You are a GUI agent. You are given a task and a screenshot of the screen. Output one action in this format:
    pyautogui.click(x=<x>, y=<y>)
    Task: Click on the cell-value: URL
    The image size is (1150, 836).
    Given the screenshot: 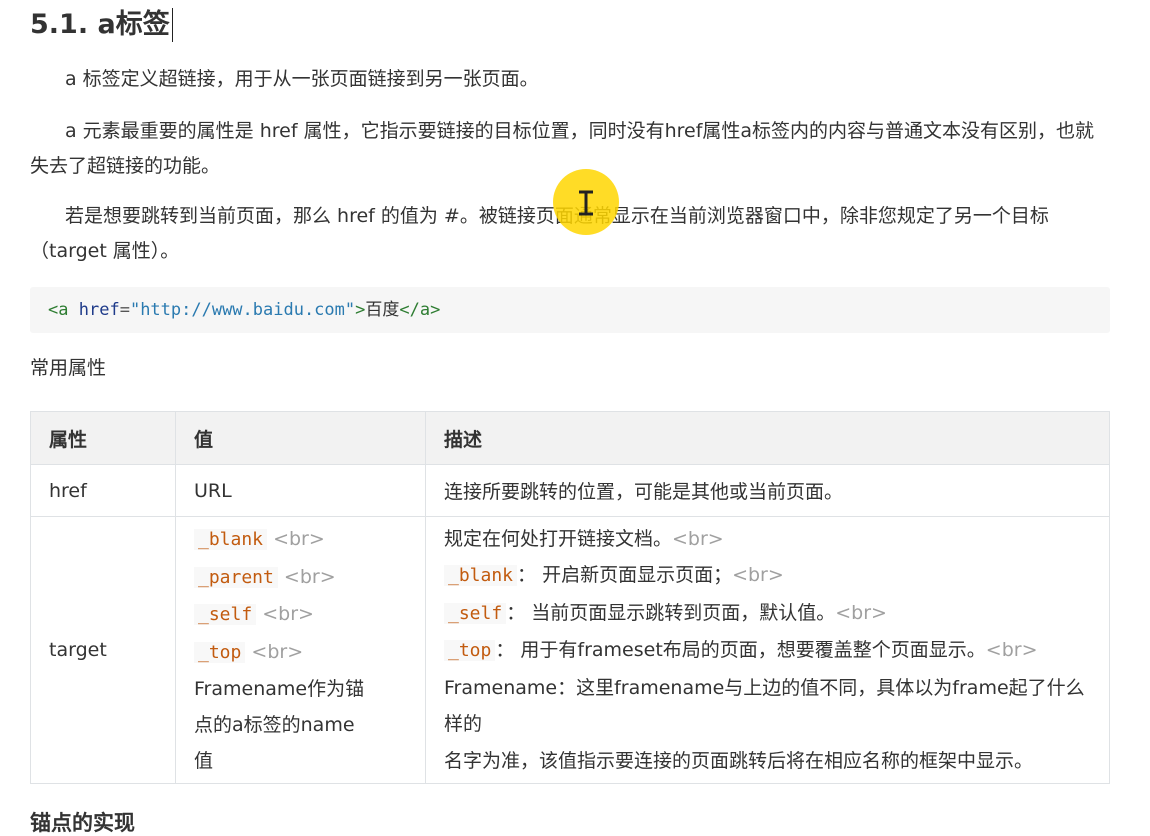 What is the action you would take?
    pyautogui.click(x=300, y=490)
    